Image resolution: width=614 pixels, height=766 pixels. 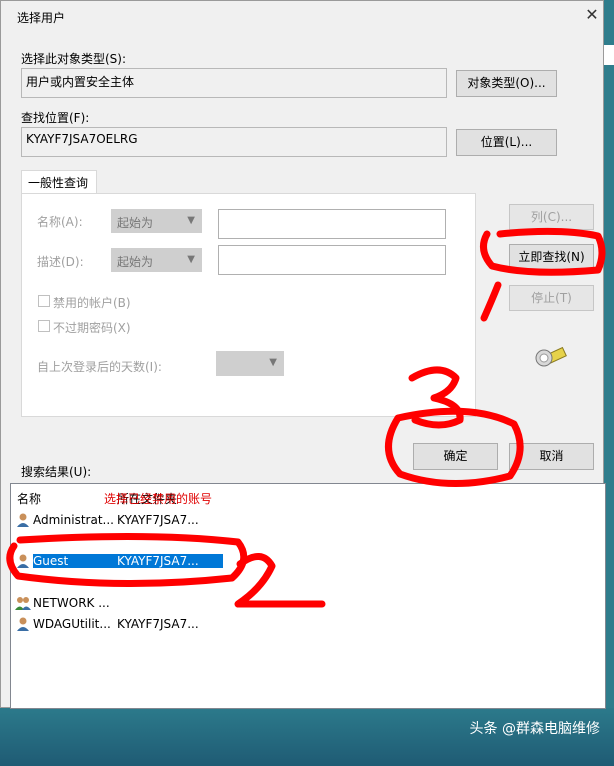 I want to click on annotation-circle-guest, so click(x=127, y=560).